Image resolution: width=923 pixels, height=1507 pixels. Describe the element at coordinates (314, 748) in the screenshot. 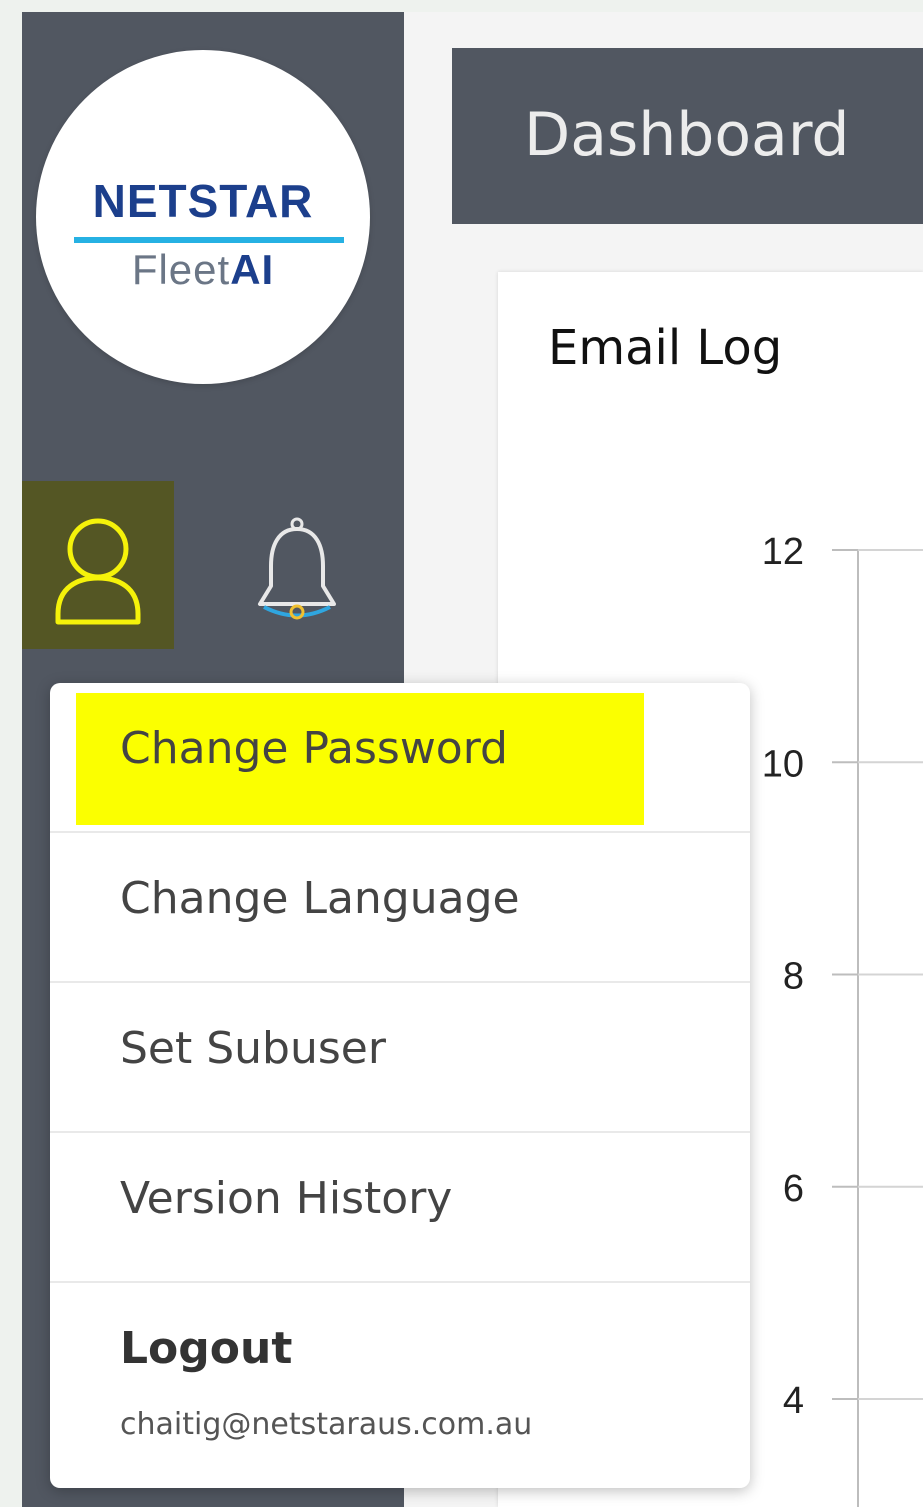

I see `menu-item-label: Change Password` at that location.